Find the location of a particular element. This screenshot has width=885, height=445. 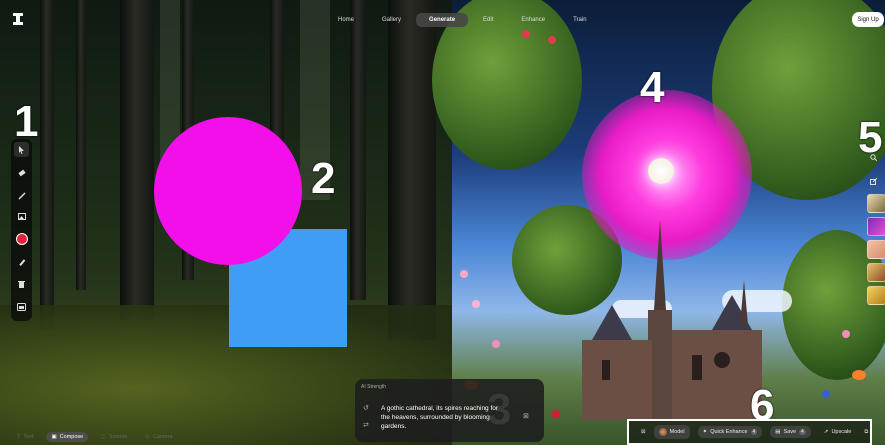

select-icon is located at coordinates (21, 149).